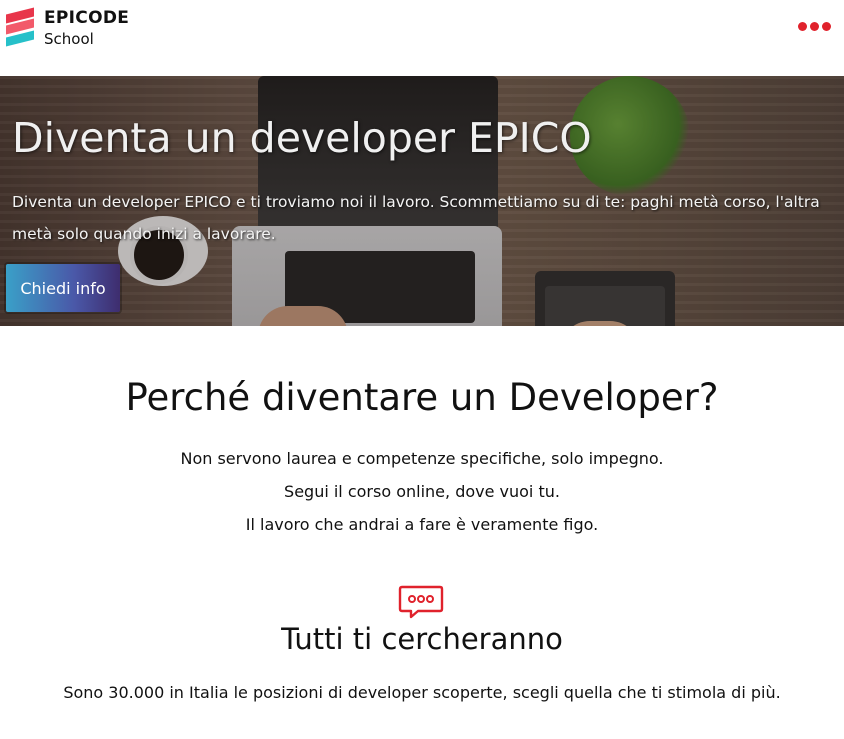  I want to click on chiedi-info-button: Chiedi info, so click(63, 288).